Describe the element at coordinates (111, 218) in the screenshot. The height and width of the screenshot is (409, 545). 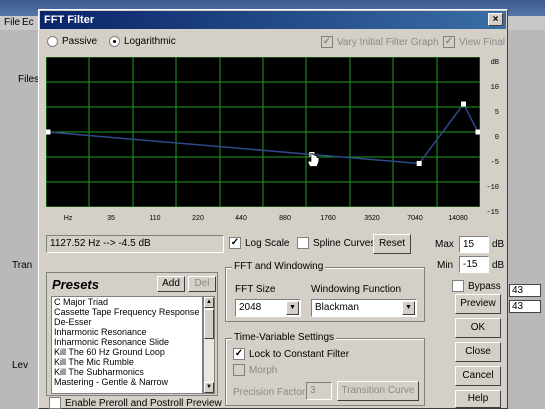
I see `x-tick-label: 35` at that location.